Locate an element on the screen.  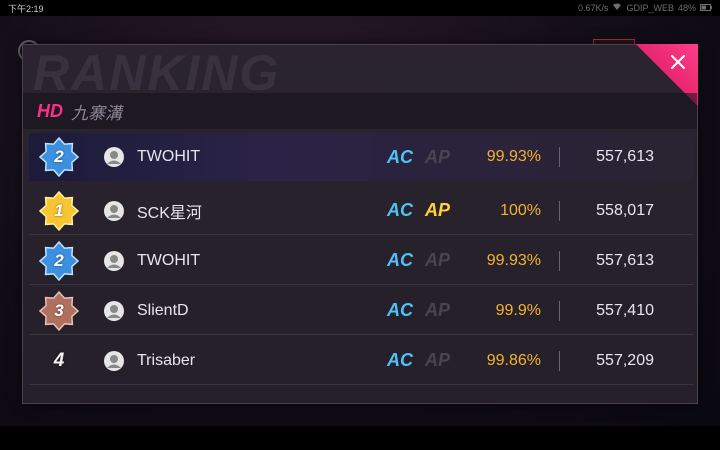
battery-level: 48% is located at coordinates (686, 8).